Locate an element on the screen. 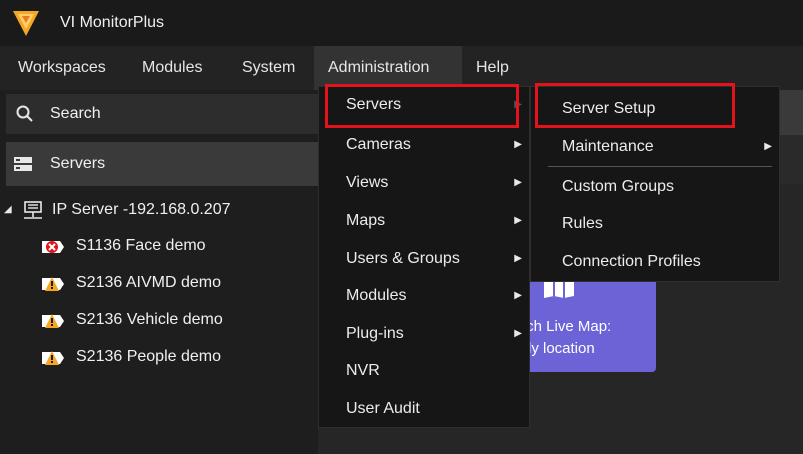 This screenshot has width=803, height=454. submenu-connection-profiles: Connection Profiles is located at coordinates (655, 262).